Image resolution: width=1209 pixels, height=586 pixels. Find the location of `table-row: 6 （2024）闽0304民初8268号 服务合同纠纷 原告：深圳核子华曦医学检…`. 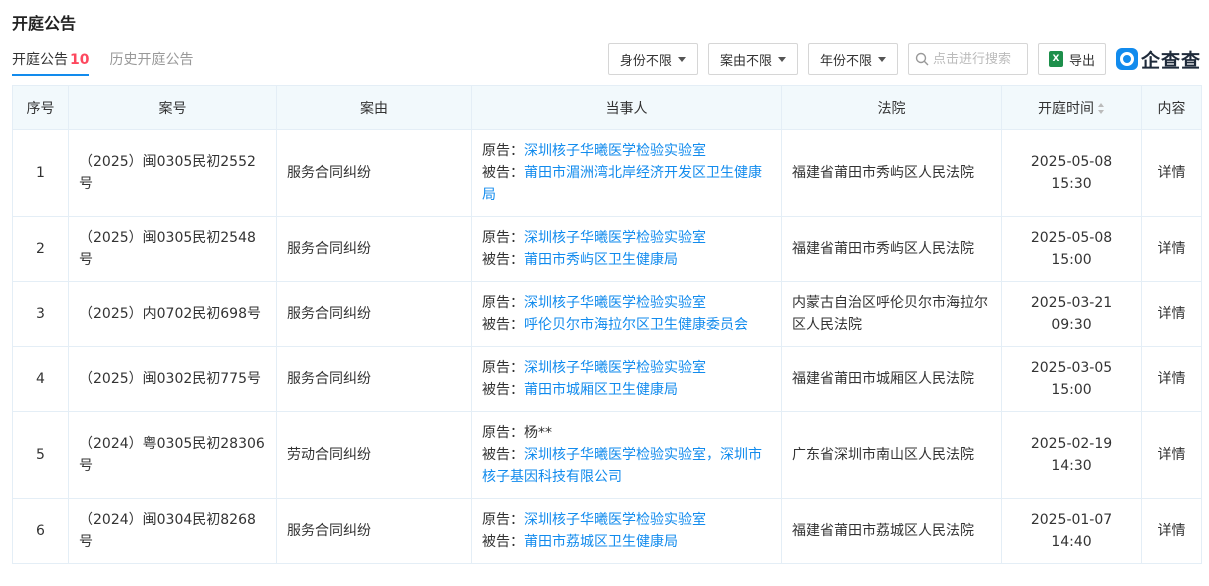

table-row: 6 （2024）闽0304民初8268号 服务合同纠纷 原告：深圳核子华曦医学检… is located at coordinates (607, 531).